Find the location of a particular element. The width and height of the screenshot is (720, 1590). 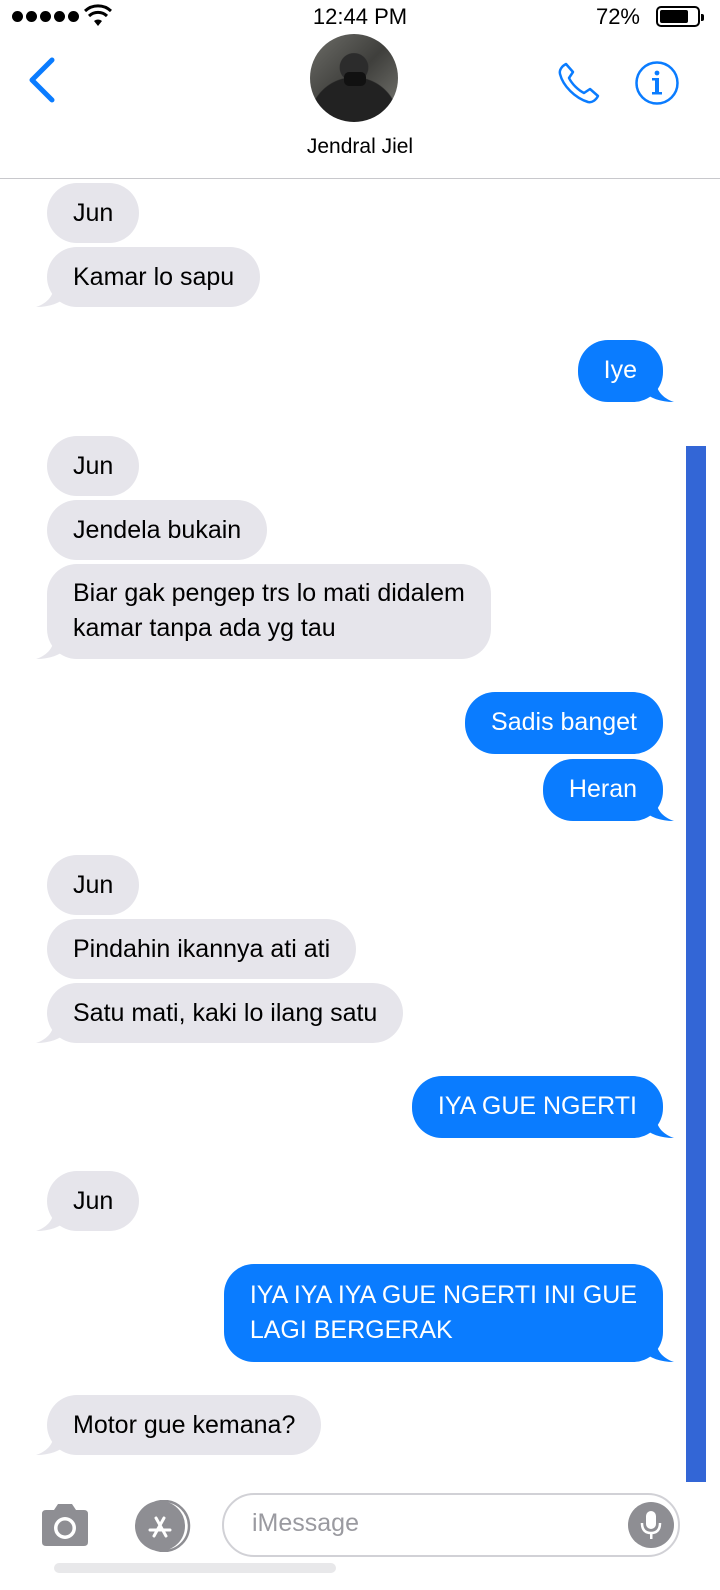

message-bubble-outgoing: IYA GUE NGERTI is located at coordinates (537, 1107).